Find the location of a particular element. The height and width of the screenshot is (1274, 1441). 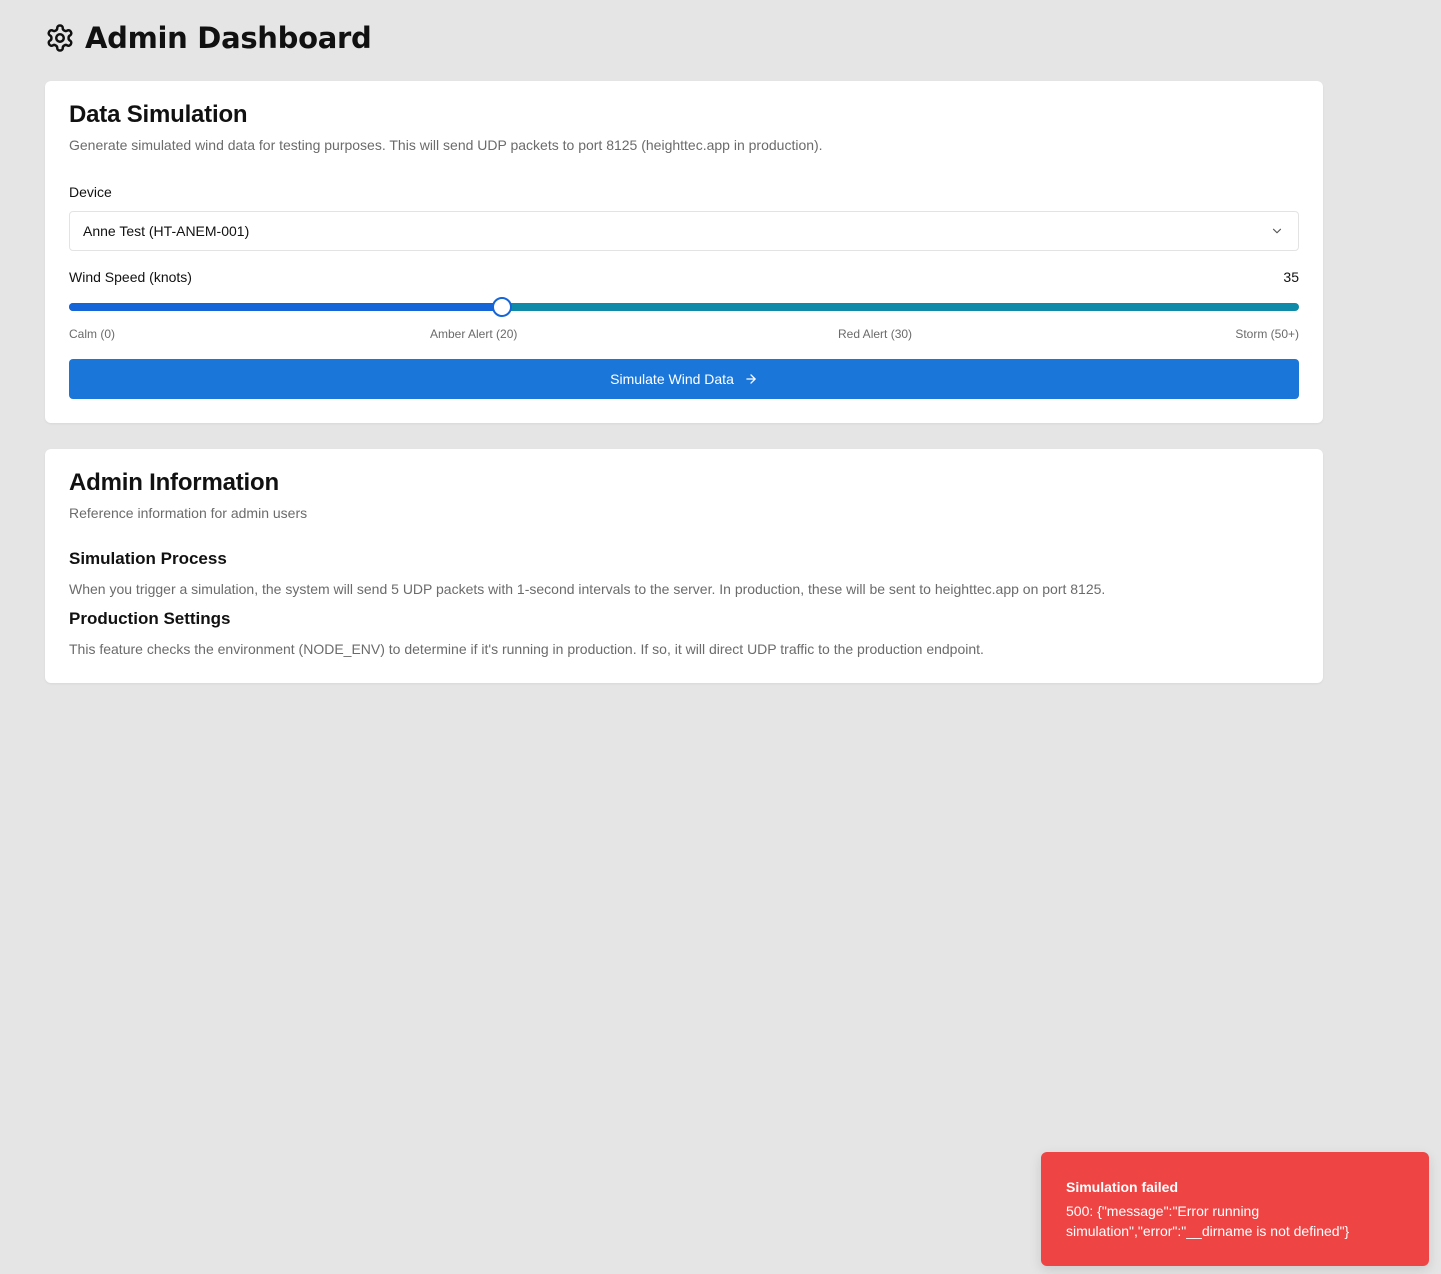

device-select: Anne Test (HT-ANEM-001) is located at coordinates (684, 231).